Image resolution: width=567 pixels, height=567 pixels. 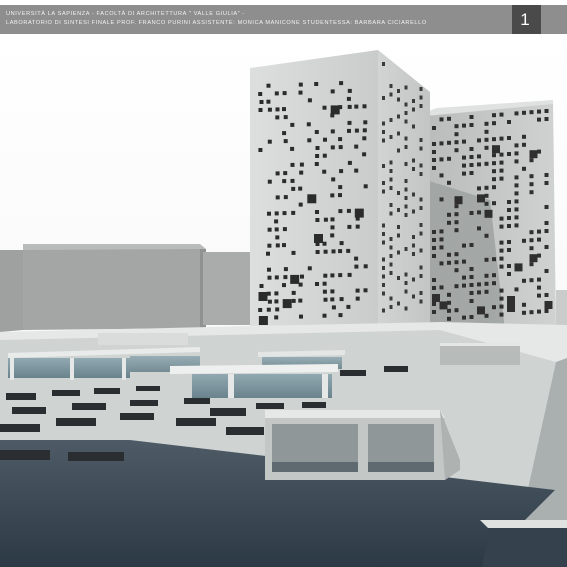 What do you see at coordinates (526, 31) in the screenshot?
I see `page-number: 1 1` at bounding box center [526, 31].